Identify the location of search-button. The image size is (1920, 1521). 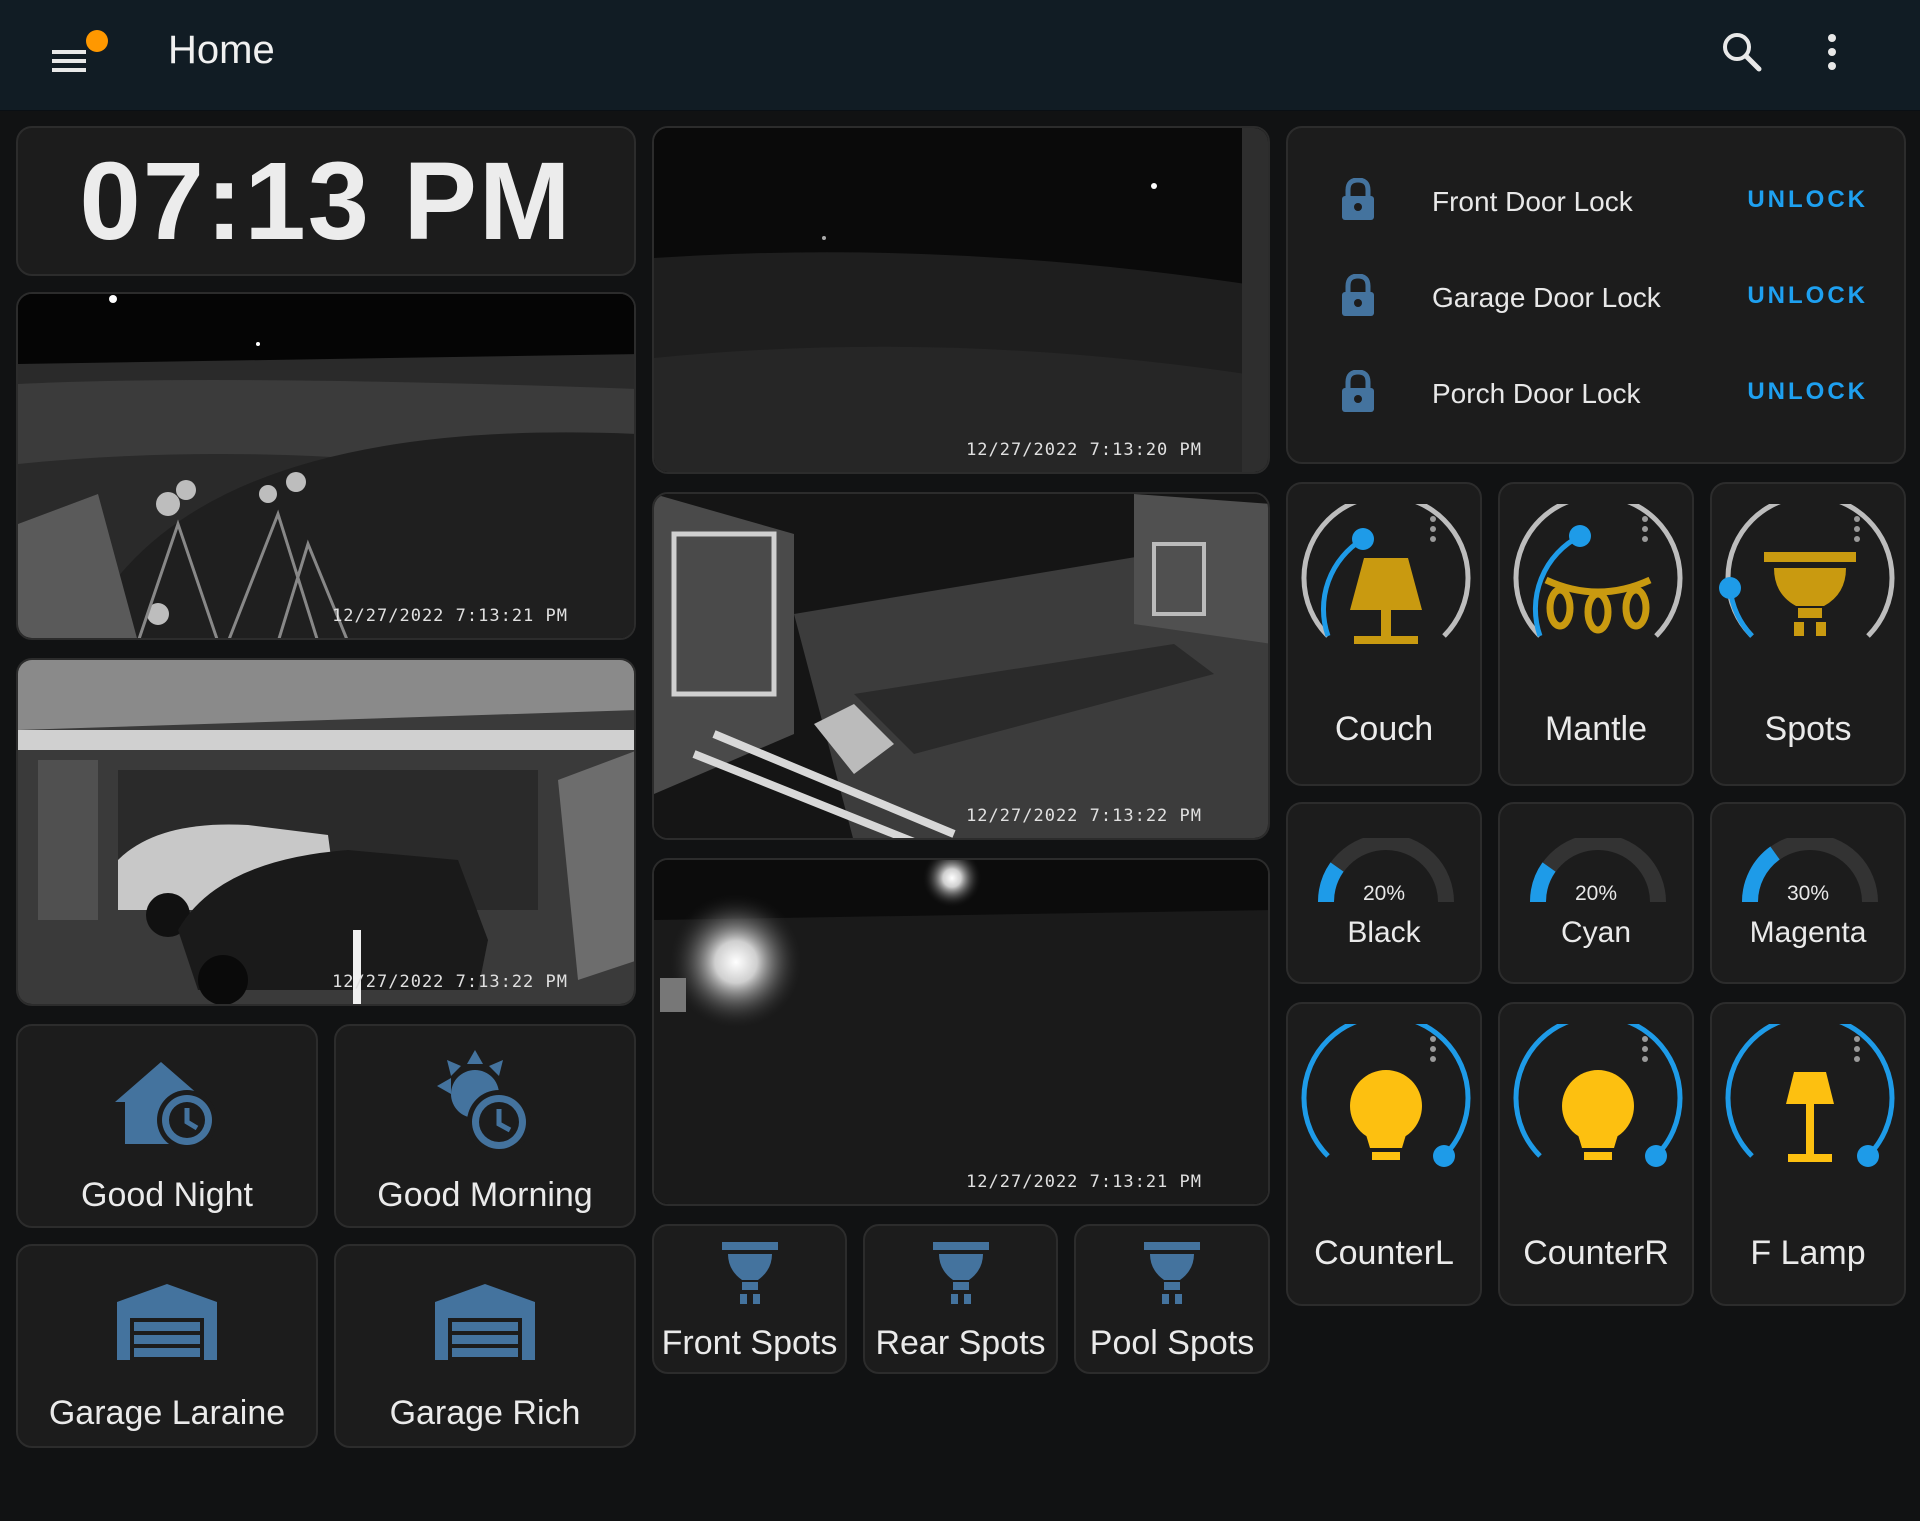
(1745, 55).